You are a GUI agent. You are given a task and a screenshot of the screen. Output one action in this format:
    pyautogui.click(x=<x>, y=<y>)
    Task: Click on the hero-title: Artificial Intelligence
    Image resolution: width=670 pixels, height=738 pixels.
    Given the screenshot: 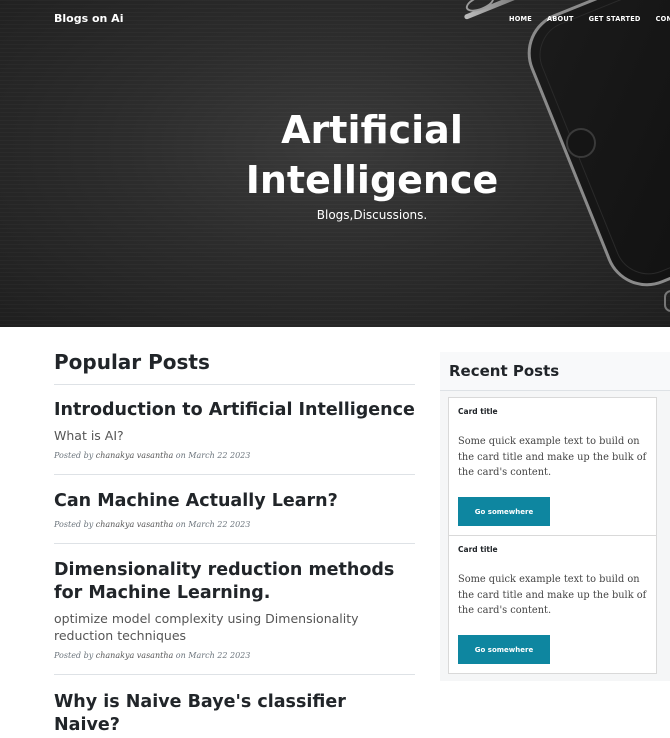 What is the action you would take?
    pyautogui.click(x=335, y=155)
    